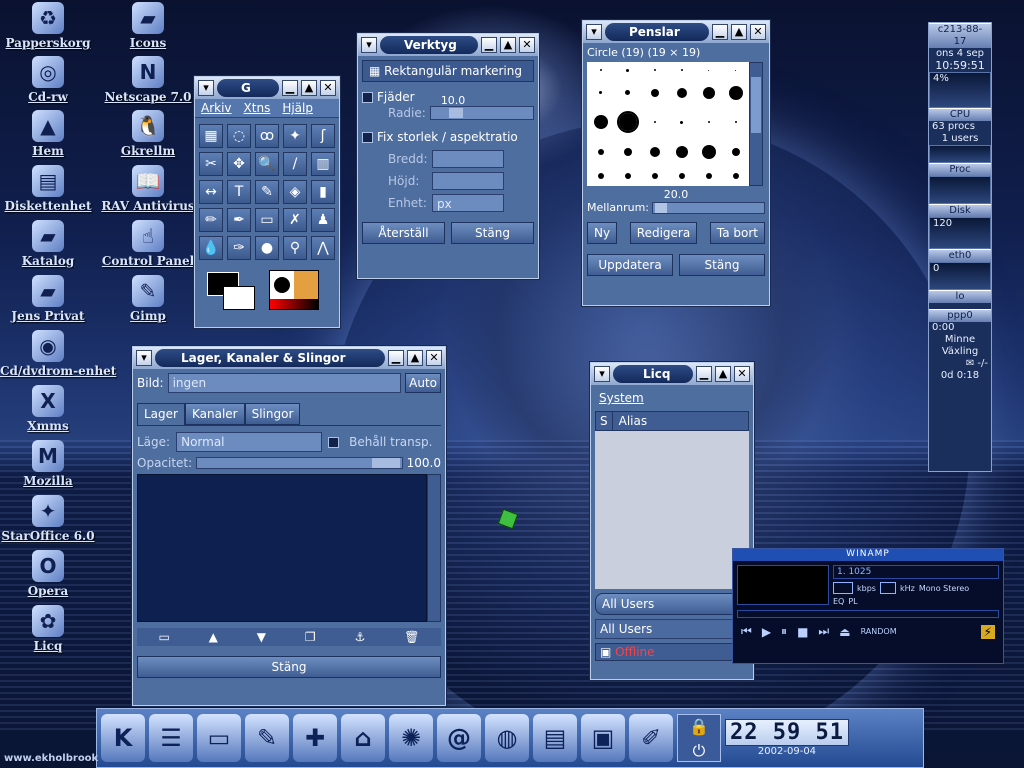 The width and height of the screenshot is (1024, 768). What do you see at coordinates (239, 220) in the screenshot?
I see `tool-button: ✒` at bounding box center [239, 220].